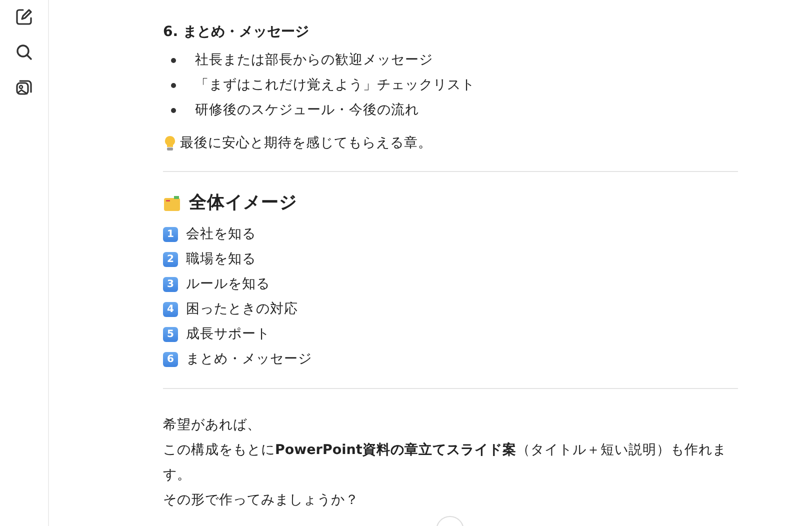 The height and width of the screenshot is (526, 800). I want to click on list-item: 「まずはこれだけ覚えよう」チェックリスト, so click(335, 85).